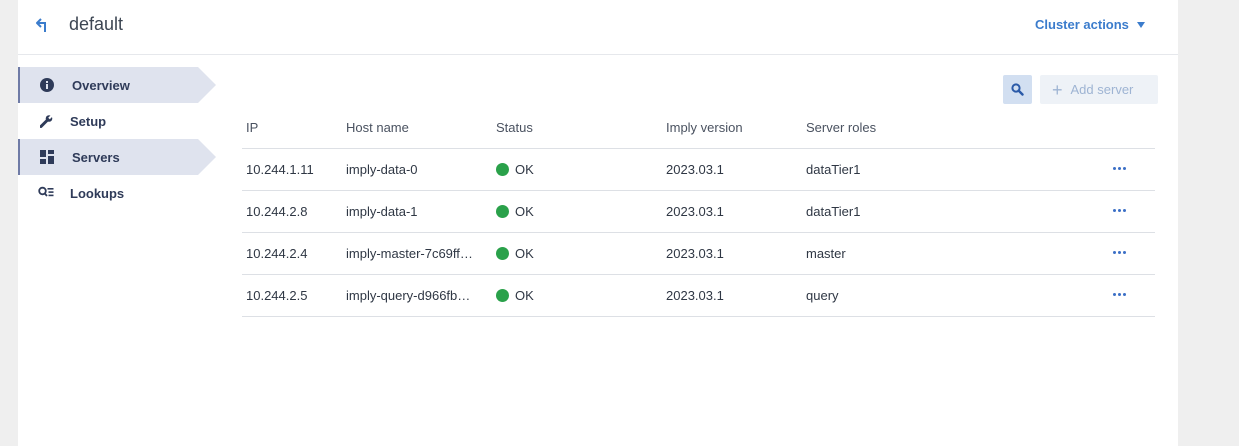  What do you see at coordinates (704, 127) in the screenshot?
I see `column-header-imply-version: Imply version` at bounding box center [704, 127].